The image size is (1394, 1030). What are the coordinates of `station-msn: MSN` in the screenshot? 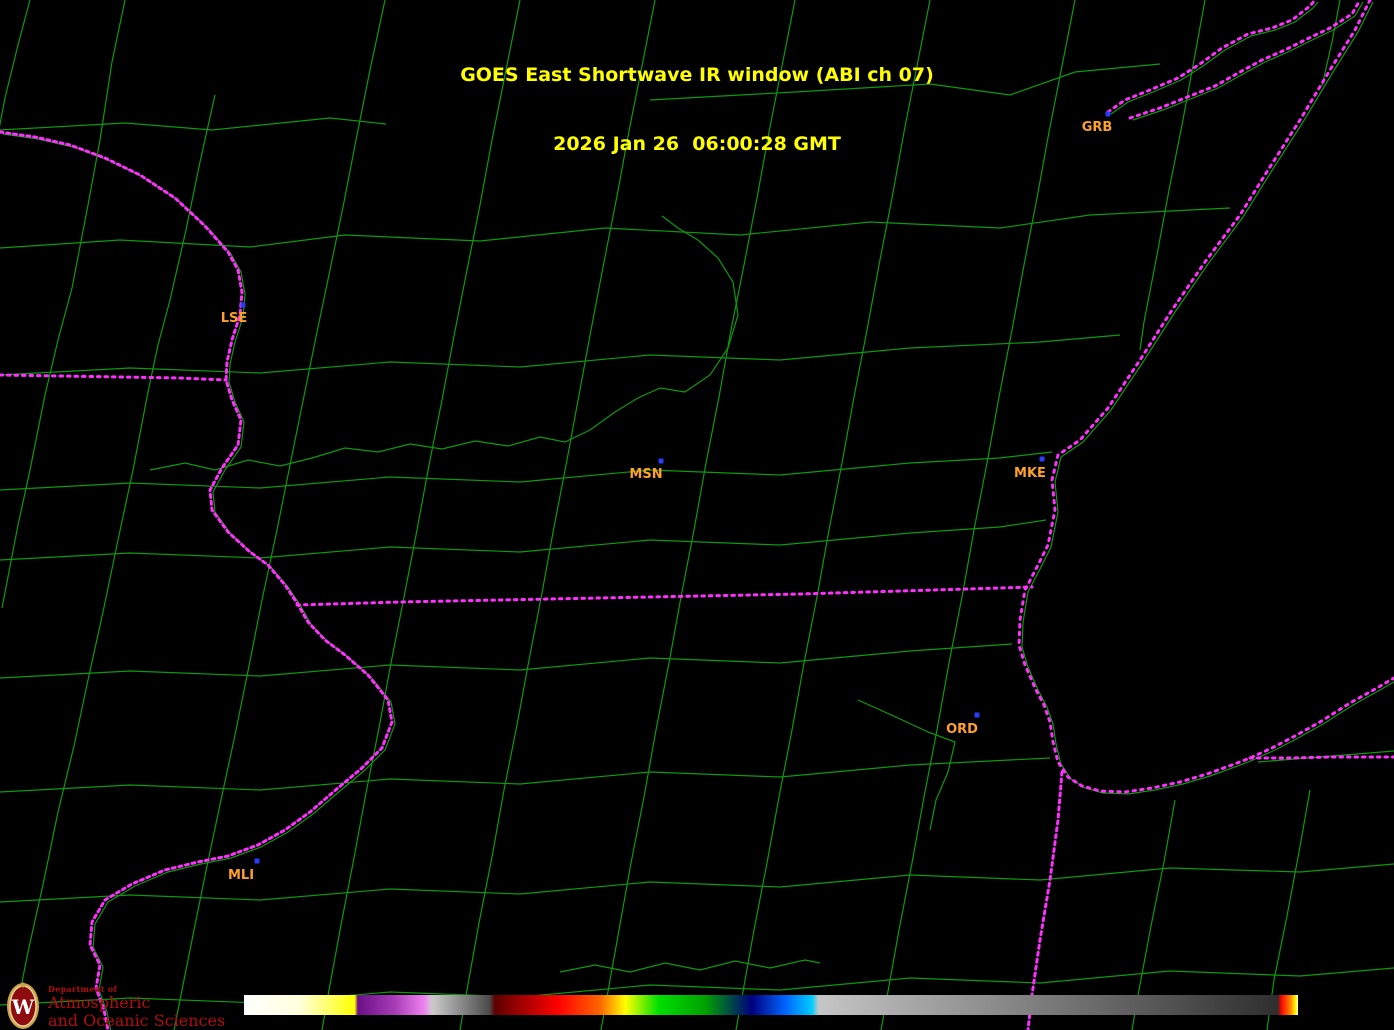 It's located at (646, 470).